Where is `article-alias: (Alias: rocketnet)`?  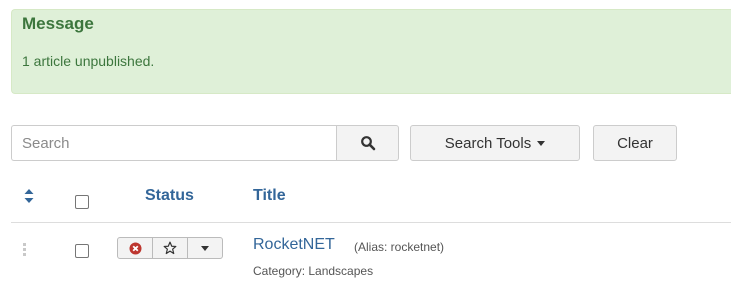
article-alias: (Alias: rocketnet) is located at coordinates (399, 247).